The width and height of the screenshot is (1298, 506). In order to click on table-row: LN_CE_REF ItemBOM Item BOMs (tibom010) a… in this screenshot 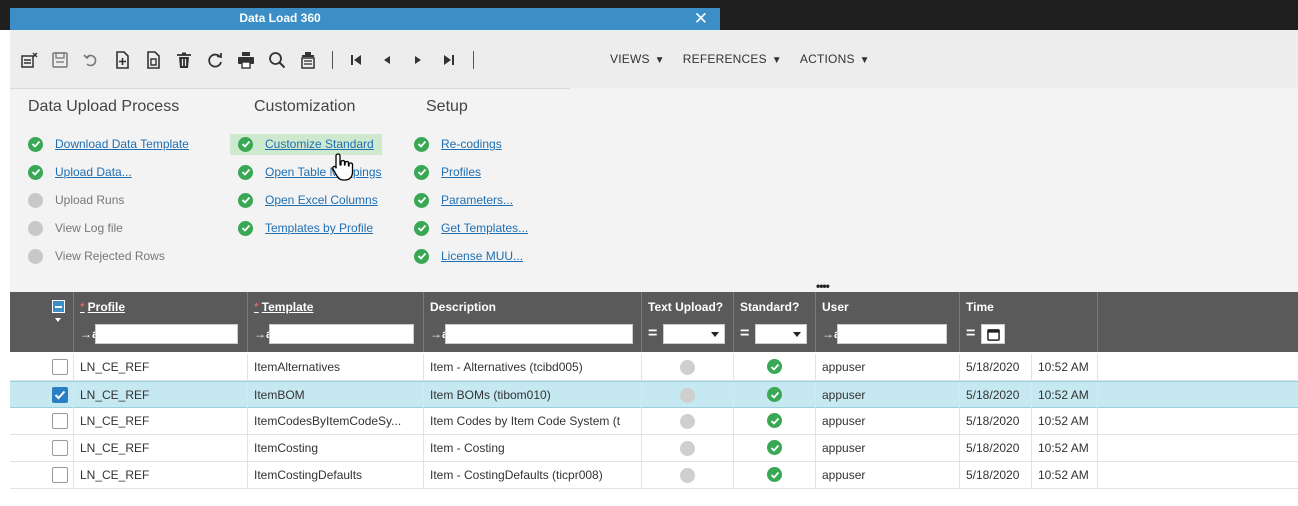, I will do `click(654, 394)`.